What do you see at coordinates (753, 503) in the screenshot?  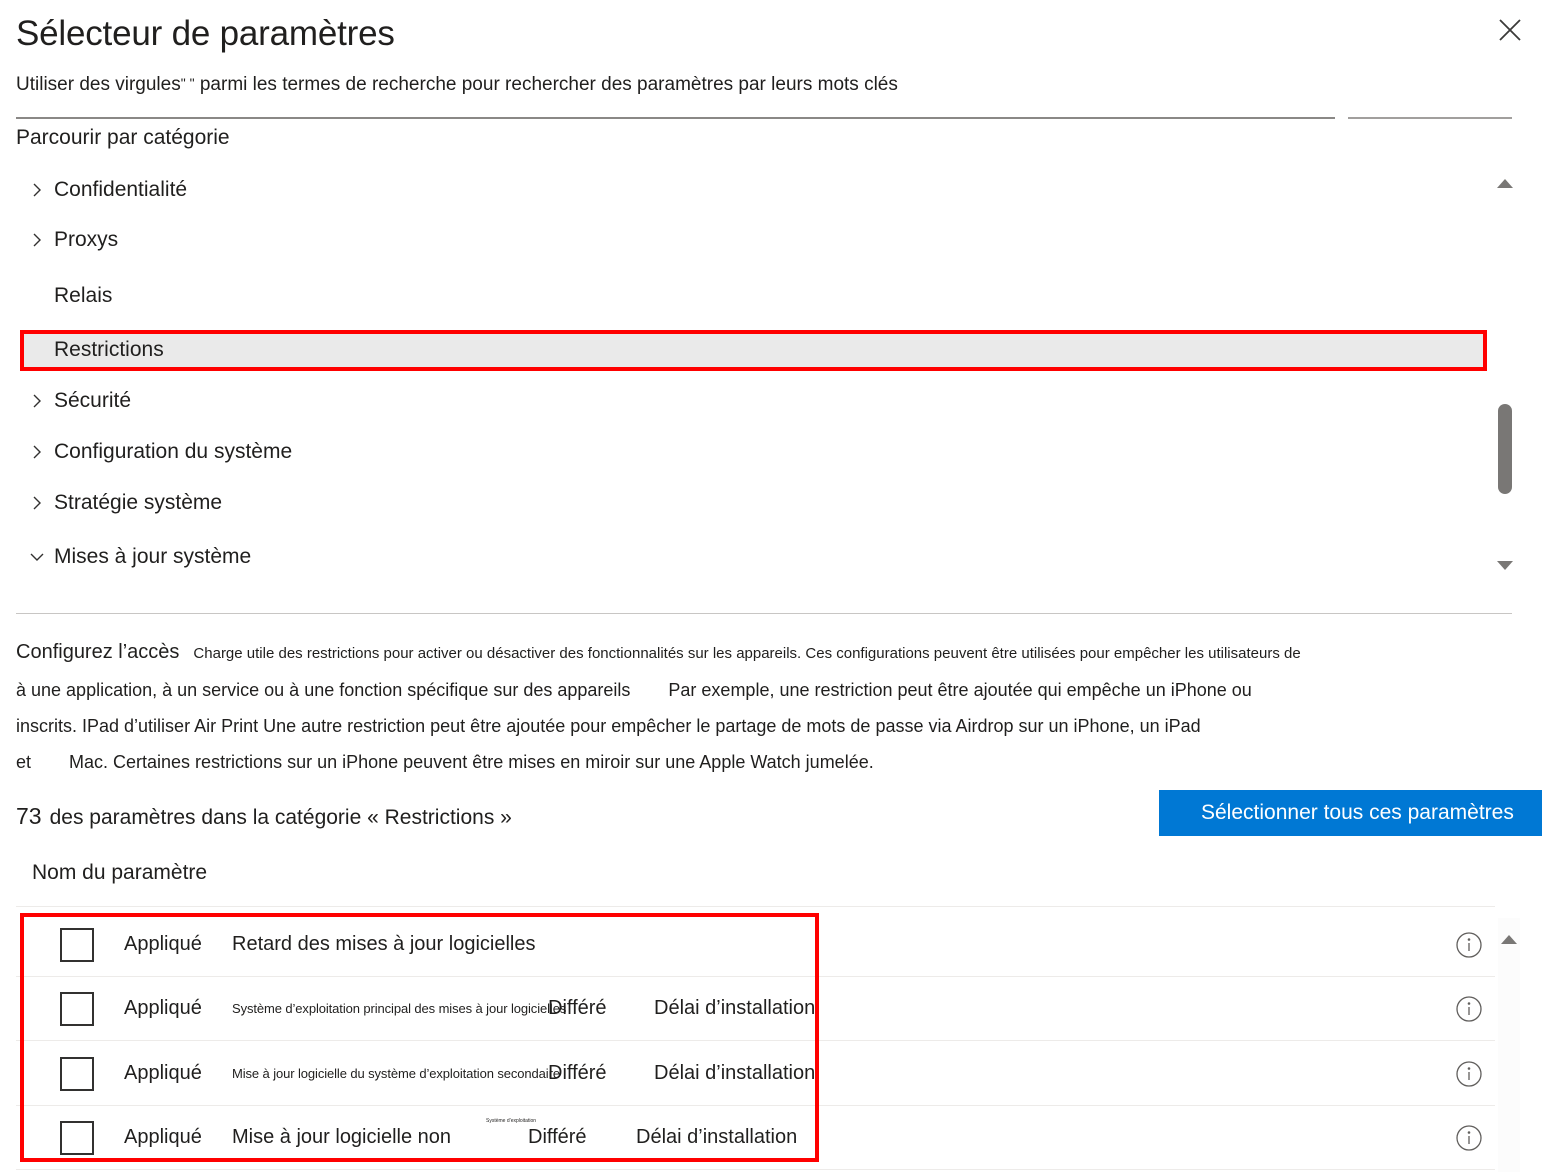 I see `tree-item-strategie-systeme: Stratégie système` at bounding box center [753, 503].